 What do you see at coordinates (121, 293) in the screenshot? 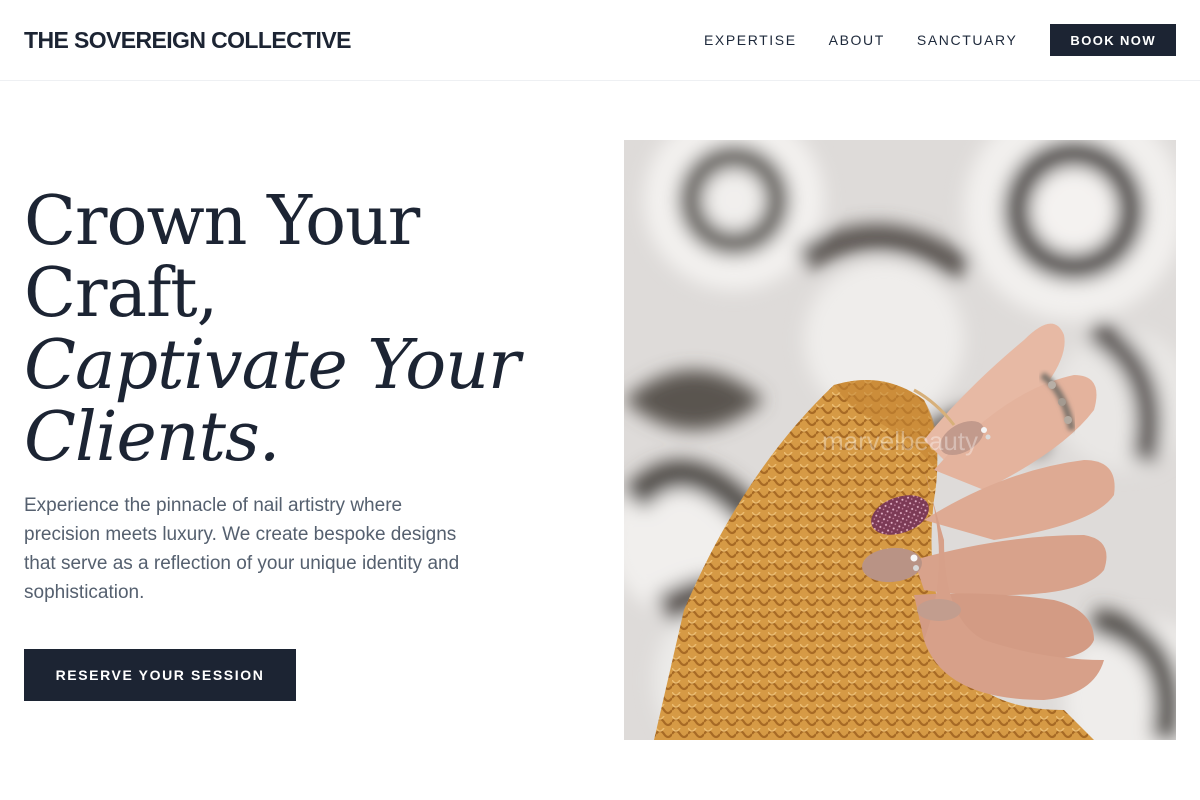
I see `headline-line-2: Craft,` at bounding box center [121, 293].